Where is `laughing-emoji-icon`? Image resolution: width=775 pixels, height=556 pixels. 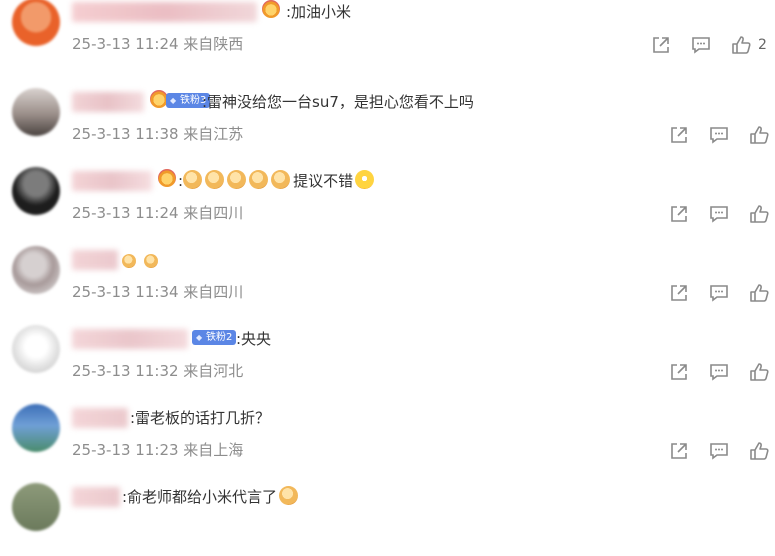 laughing-emoji-icon is located at coordinates (365, 179).